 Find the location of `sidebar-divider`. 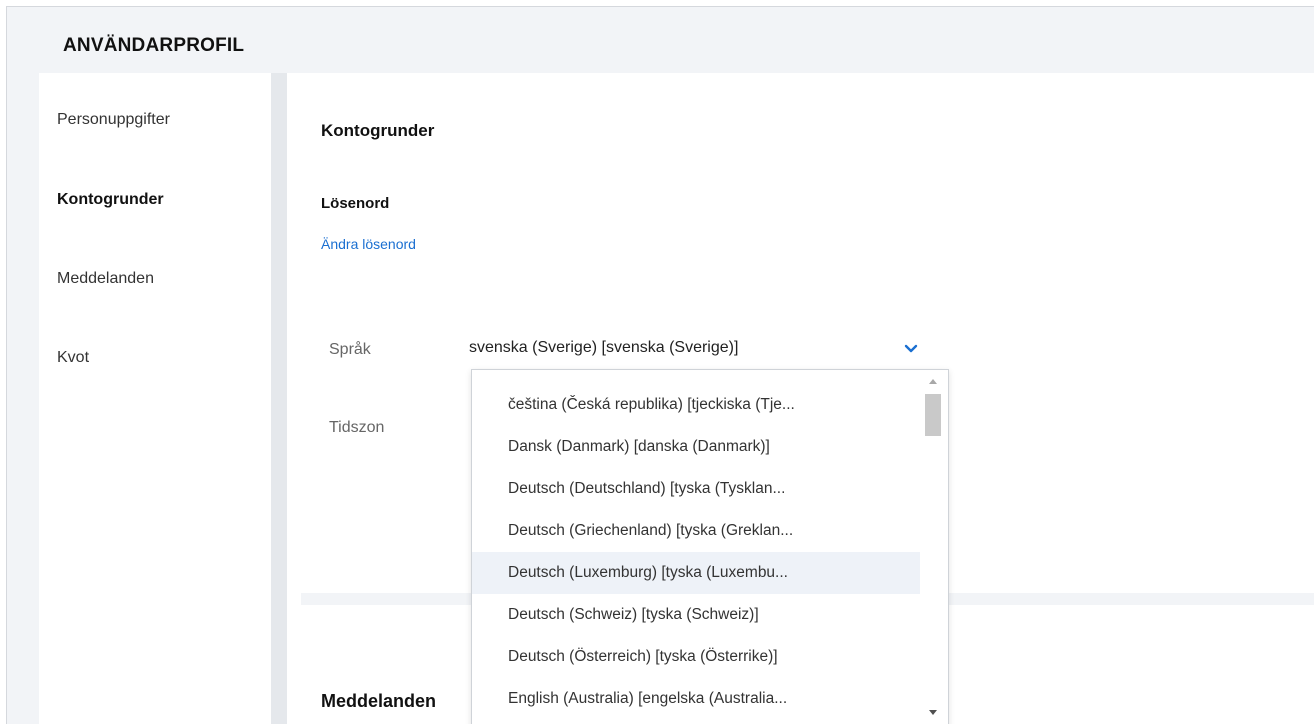

sidebar-divider is located at coordinates (279, 398).